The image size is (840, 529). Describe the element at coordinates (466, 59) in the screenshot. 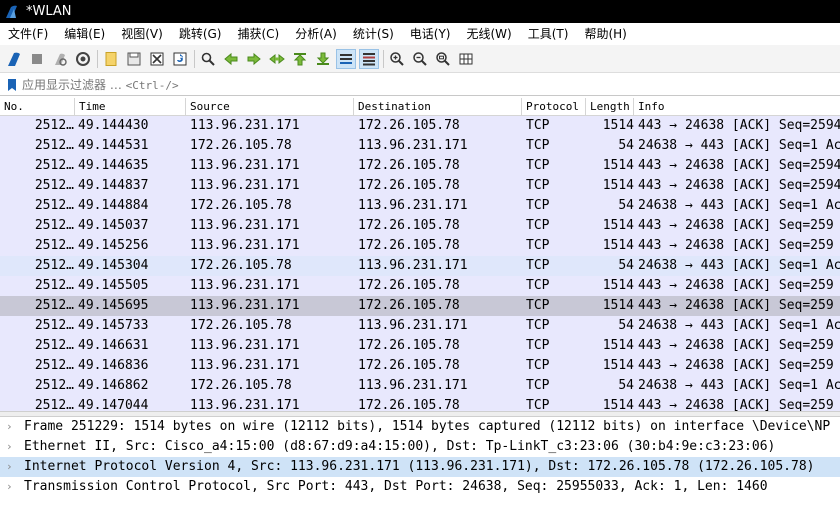

I see `resize-columns-icon` at that location.